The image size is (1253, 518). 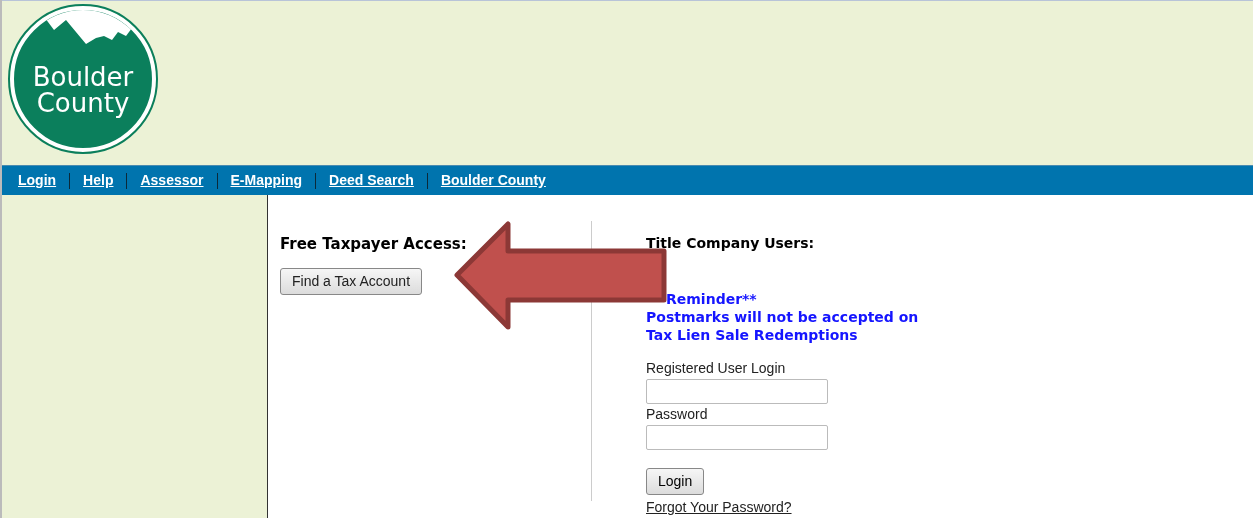 I want to click on reminder-text: Tax Lien Sale Redemptions, so click(x=752, y=335).